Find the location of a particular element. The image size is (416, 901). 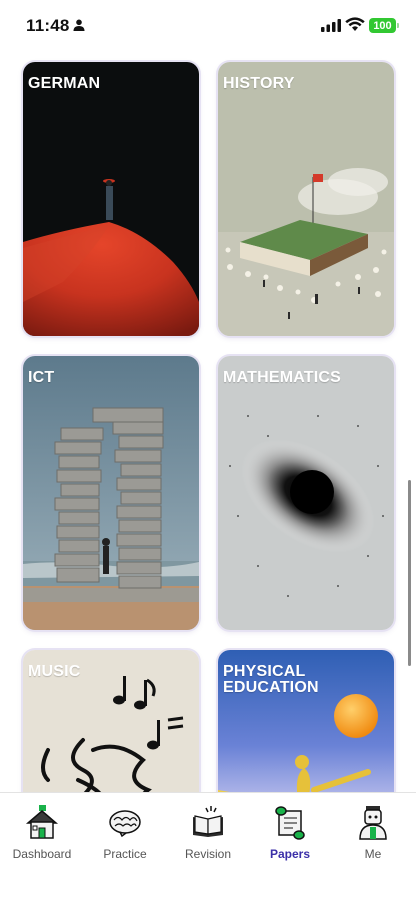

subject-card-history: HISTORY is located at coordinates (306, 199).